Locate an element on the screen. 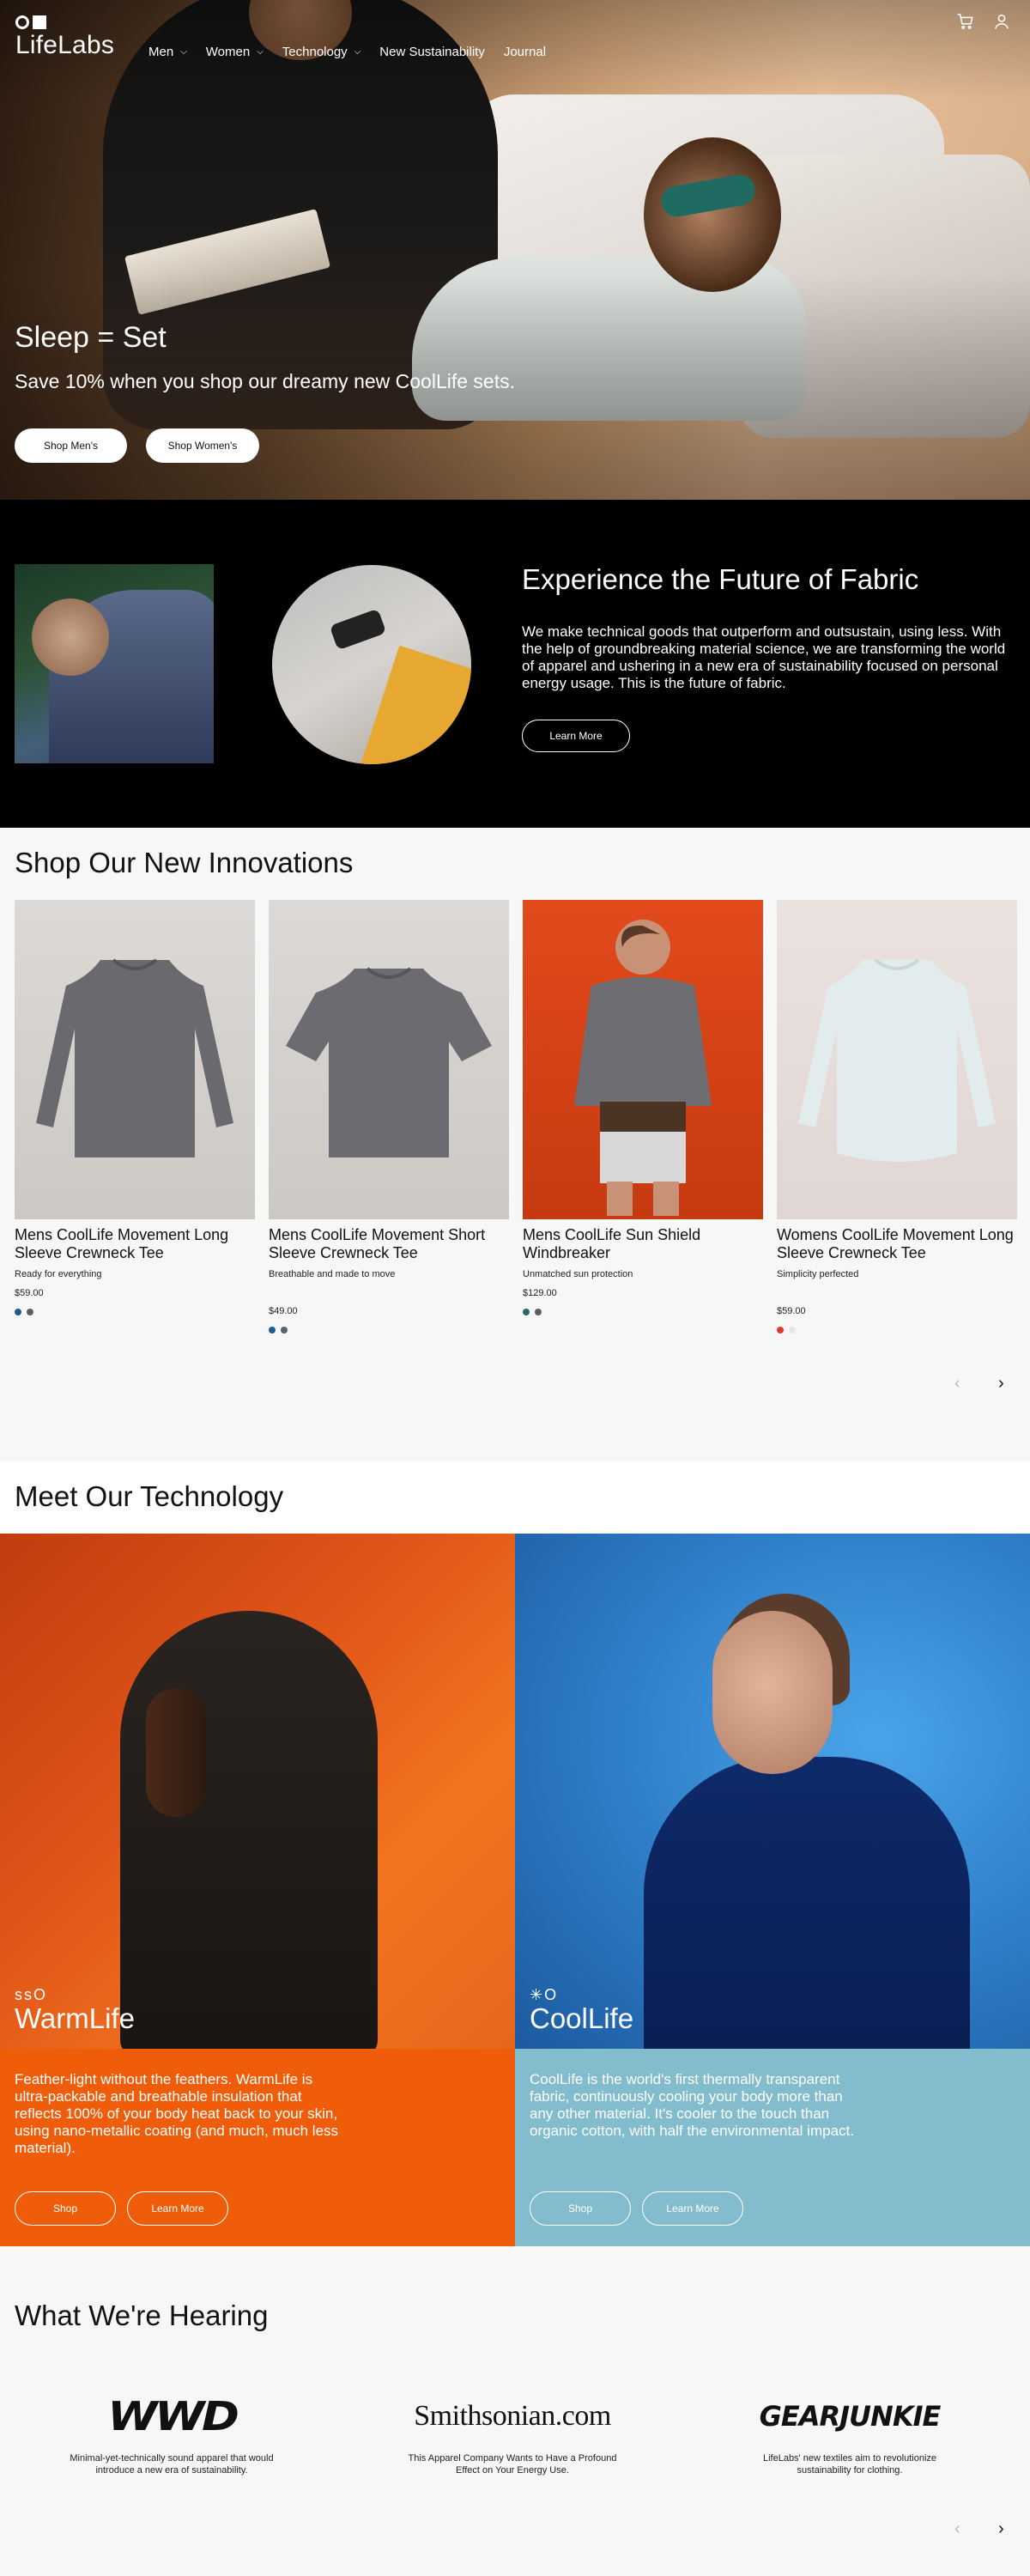  innovations-title: Shop Our New Innovations is located at coordinates (184, 863).